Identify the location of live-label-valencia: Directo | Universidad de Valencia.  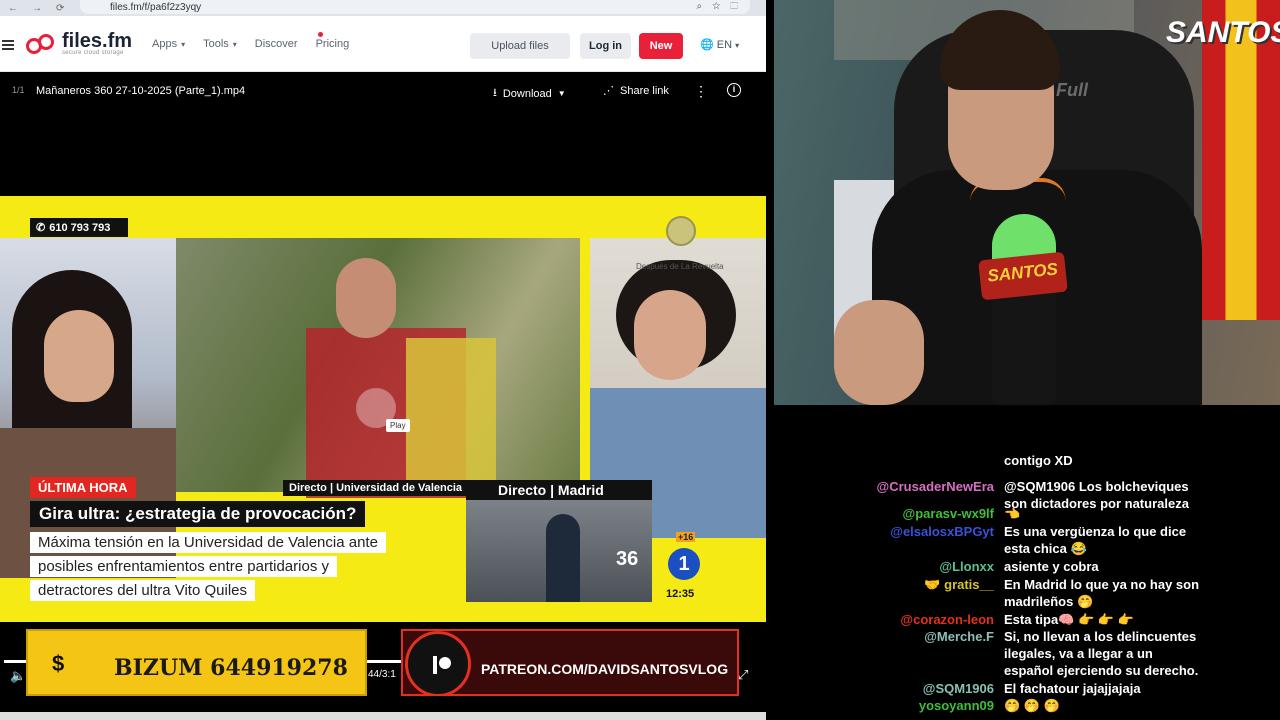
(376, 488).